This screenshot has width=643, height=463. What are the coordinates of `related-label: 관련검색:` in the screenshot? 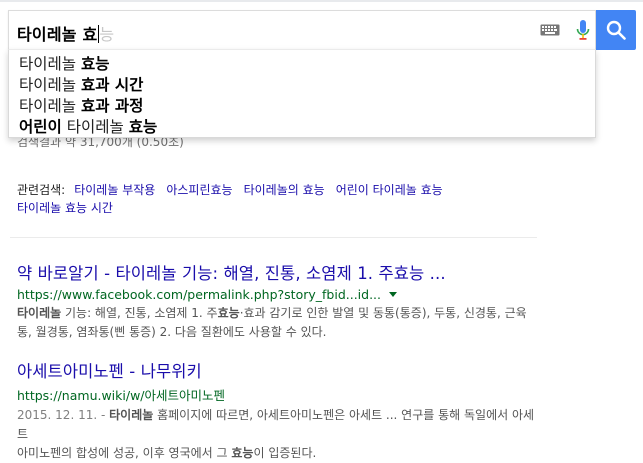 It's located at (41, 190).